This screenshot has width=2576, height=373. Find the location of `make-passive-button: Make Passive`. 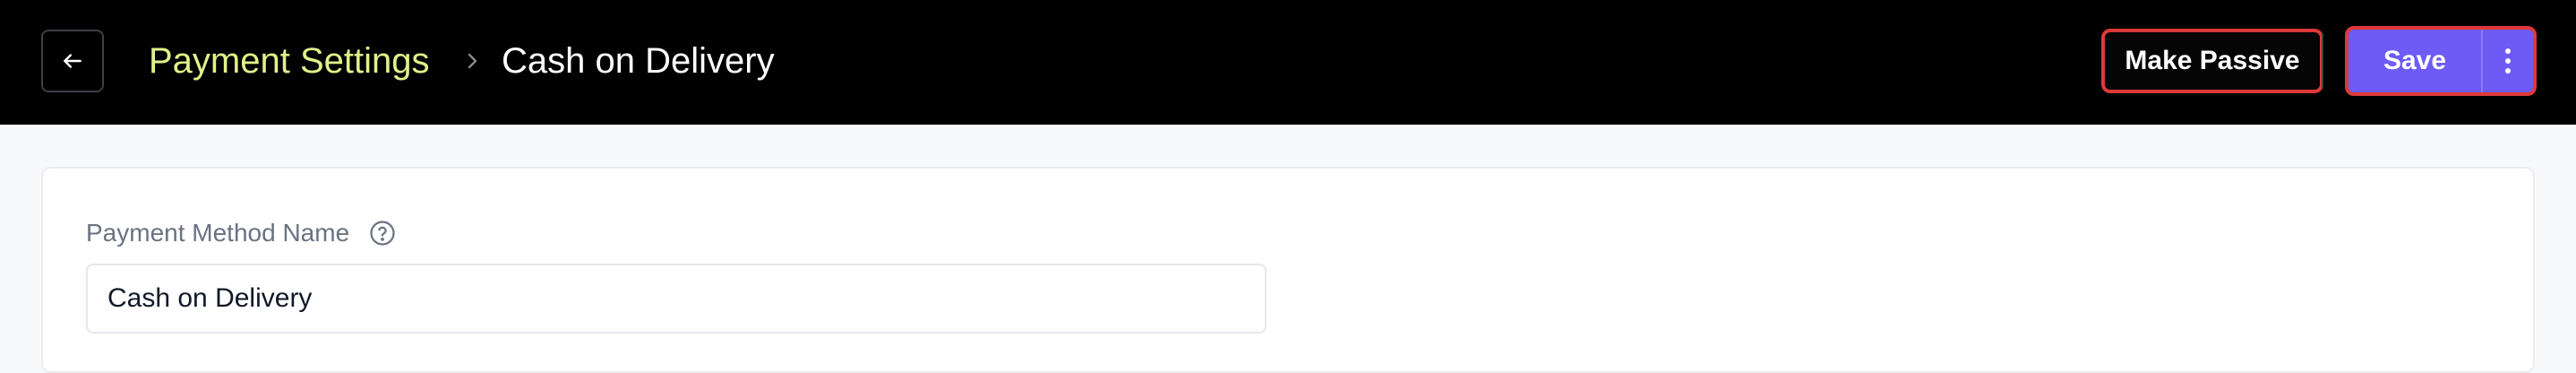

make-passive-button: Make Passive is located at coordinates (2212, 61).